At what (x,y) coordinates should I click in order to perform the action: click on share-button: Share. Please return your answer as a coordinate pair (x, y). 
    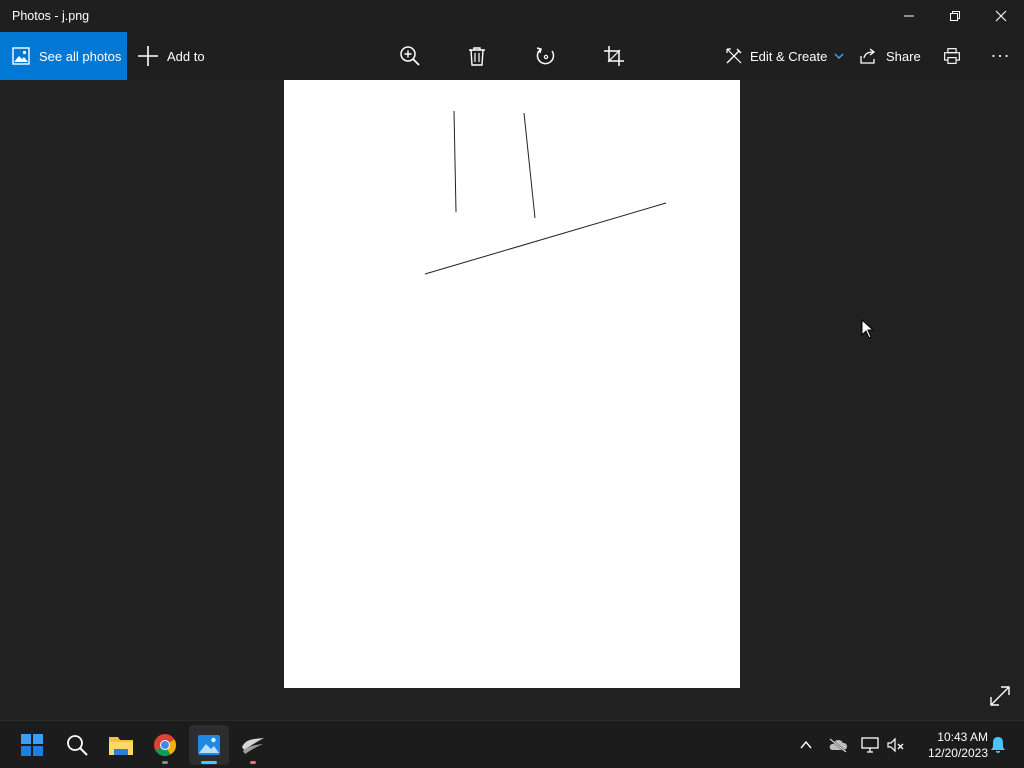
    Looking at the image, I should click on (890, 56).